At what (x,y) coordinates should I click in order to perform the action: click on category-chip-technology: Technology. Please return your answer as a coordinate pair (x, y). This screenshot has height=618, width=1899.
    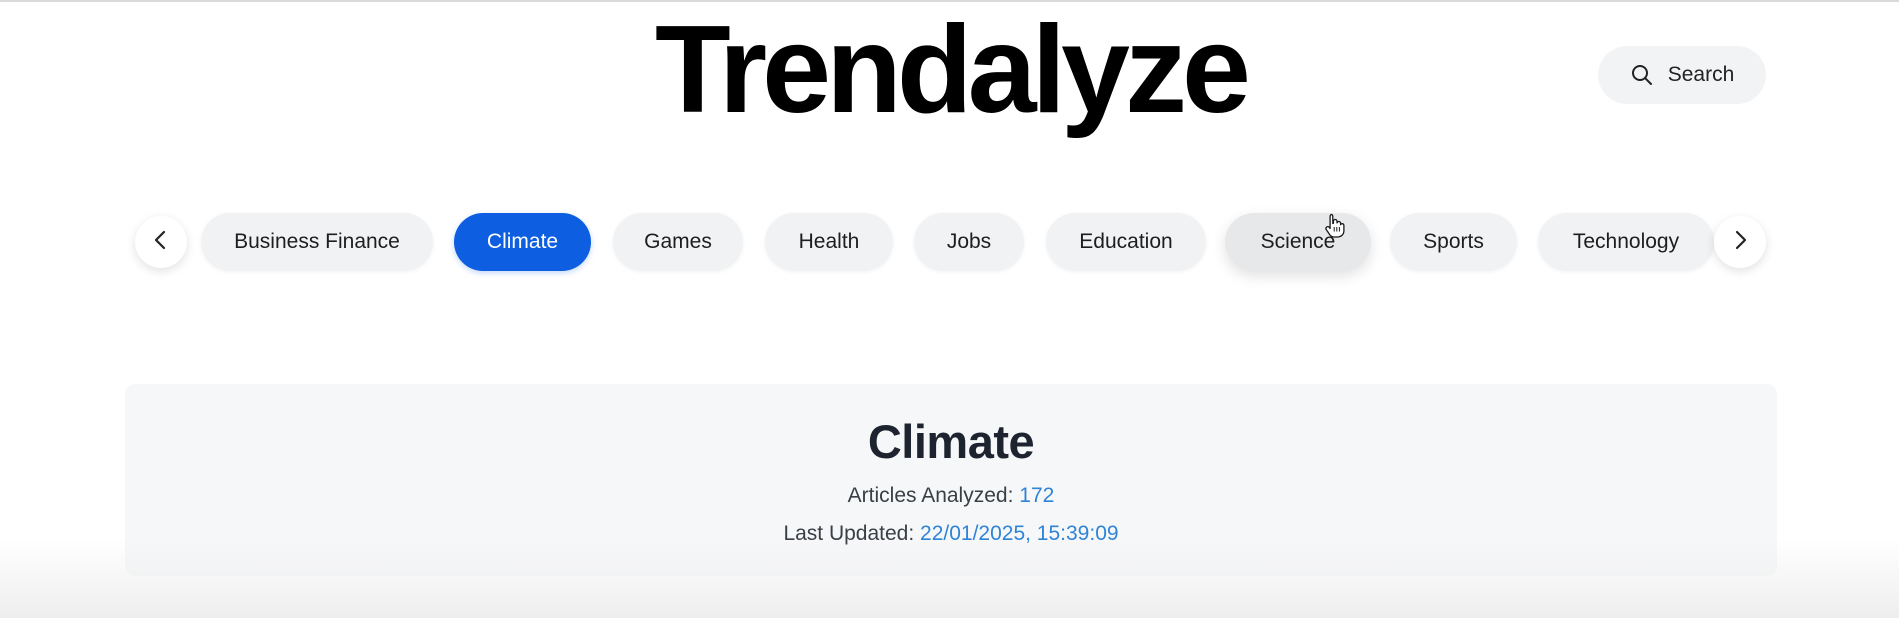
    Looking at the image, I should click on (1626, 242).